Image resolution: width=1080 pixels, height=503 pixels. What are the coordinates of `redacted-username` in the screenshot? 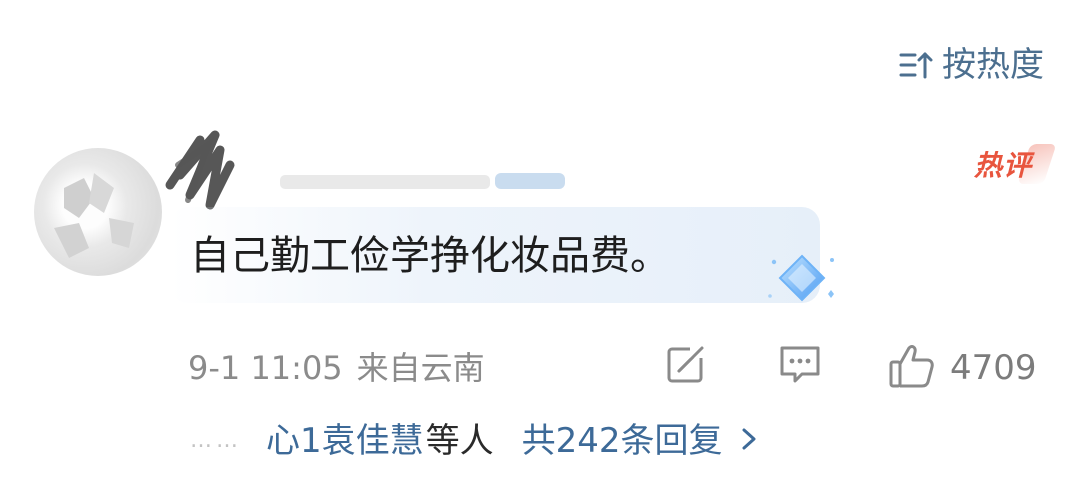 It's located at (365, 170).